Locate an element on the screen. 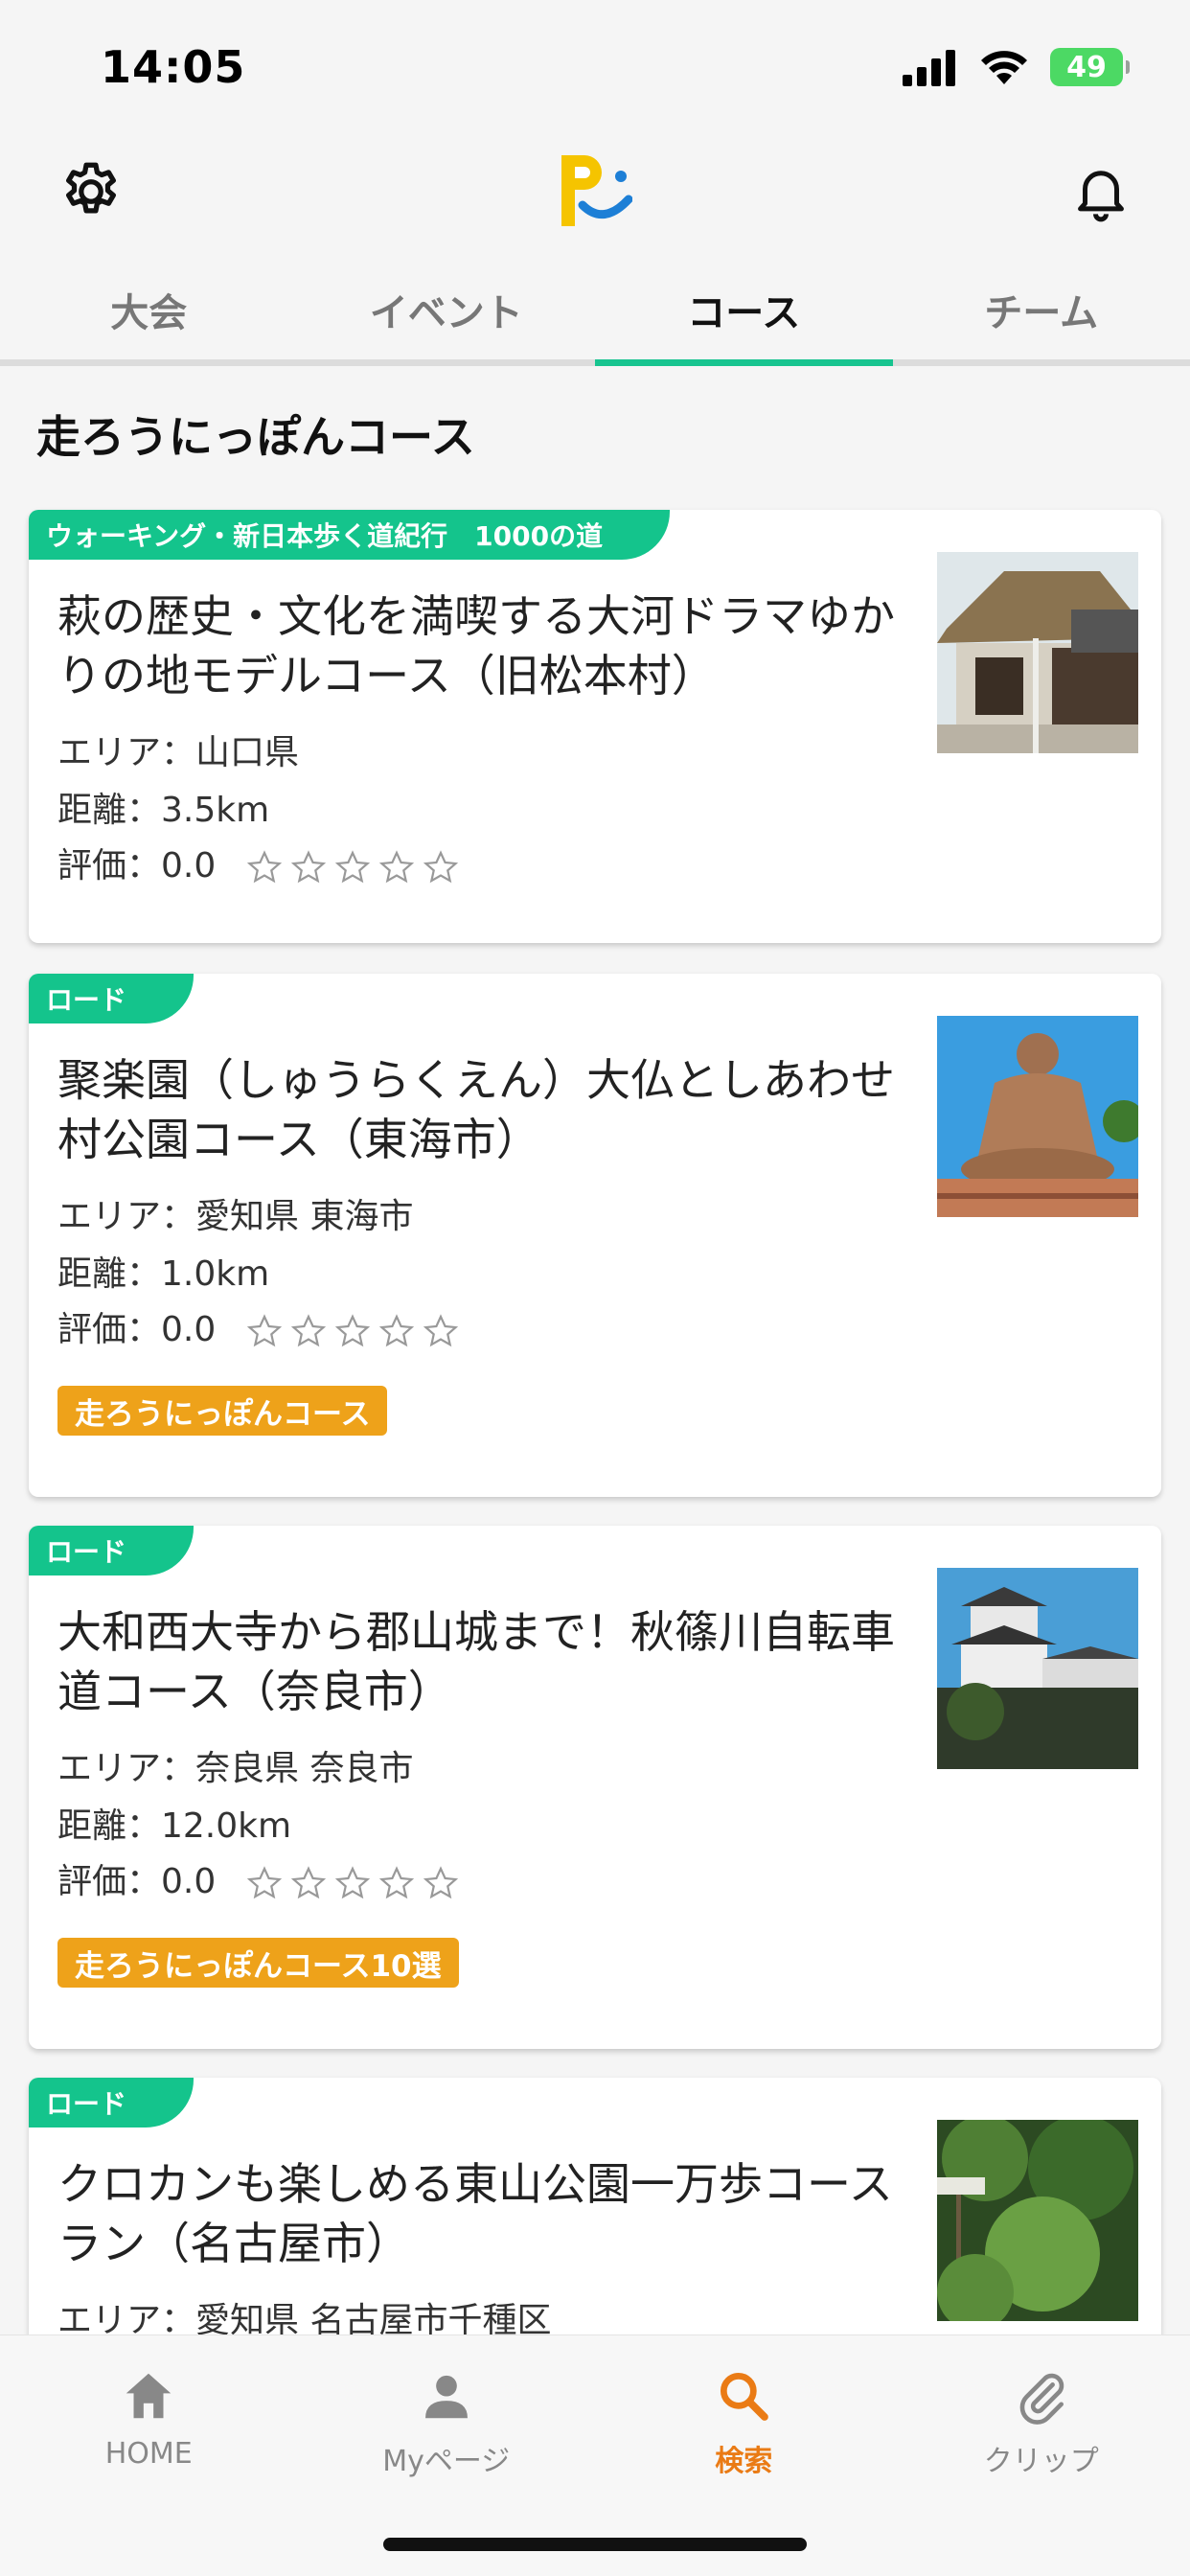 This screenshot has height=2576, width=1190. tab-label: コース is located at coordinates (744, 312).